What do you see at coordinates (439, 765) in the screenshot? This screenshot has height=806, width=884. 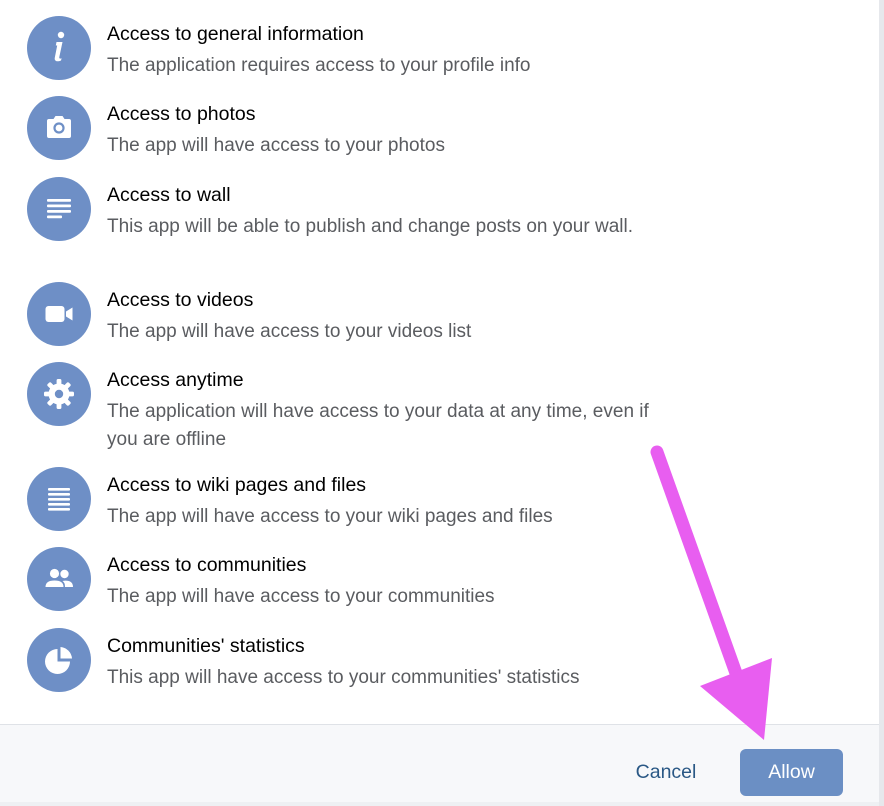 I see `dialog-footer: Cancel Allow` at bounding box center [439, 765].